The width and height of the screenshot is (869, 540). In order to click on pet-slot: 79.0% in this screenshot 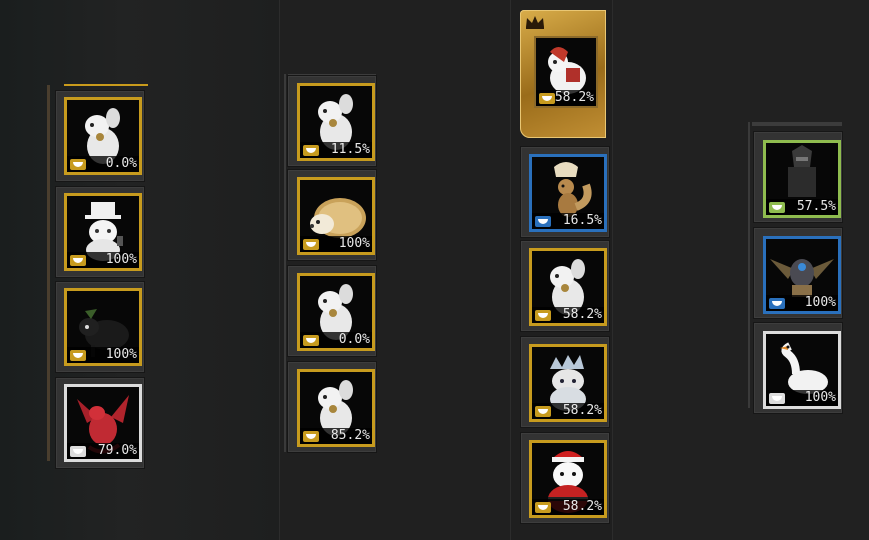, I will do `click(100, 423)`.